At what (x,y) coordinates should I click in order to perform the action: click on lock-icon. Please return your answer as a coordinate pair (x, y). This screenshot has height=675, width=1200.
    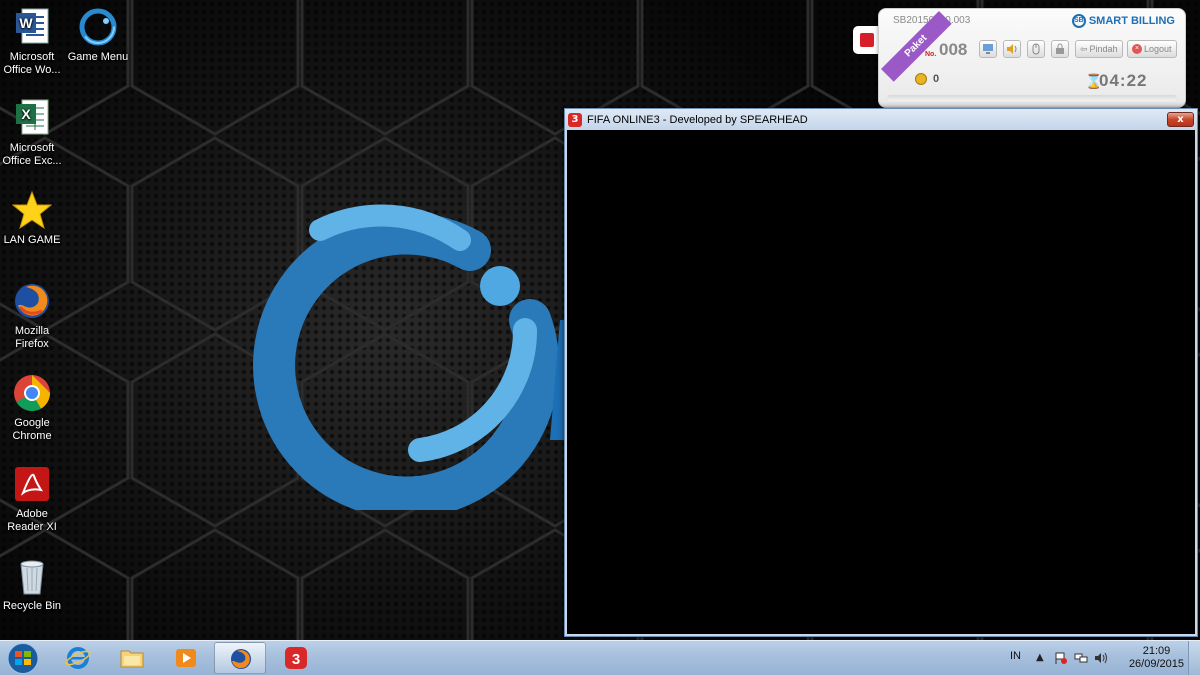
    Looking at the image, I should click on (1060, 48).